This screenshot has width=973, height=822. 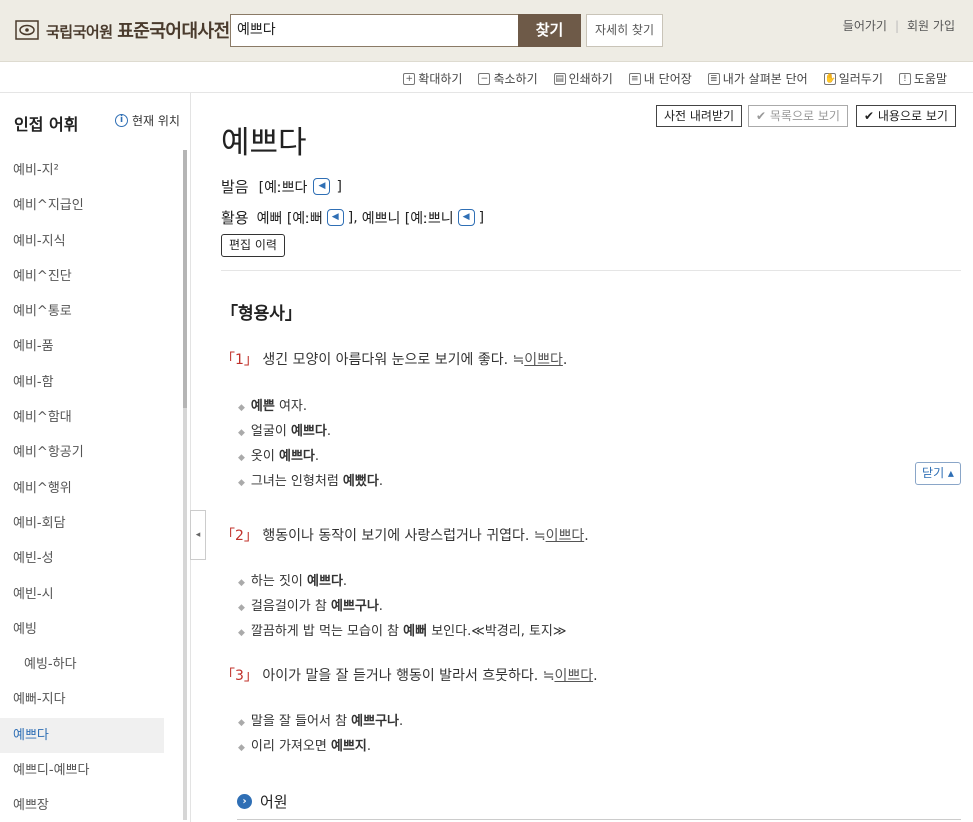 I want to click on list-item: 예비-품, so click(x=90, y=346).